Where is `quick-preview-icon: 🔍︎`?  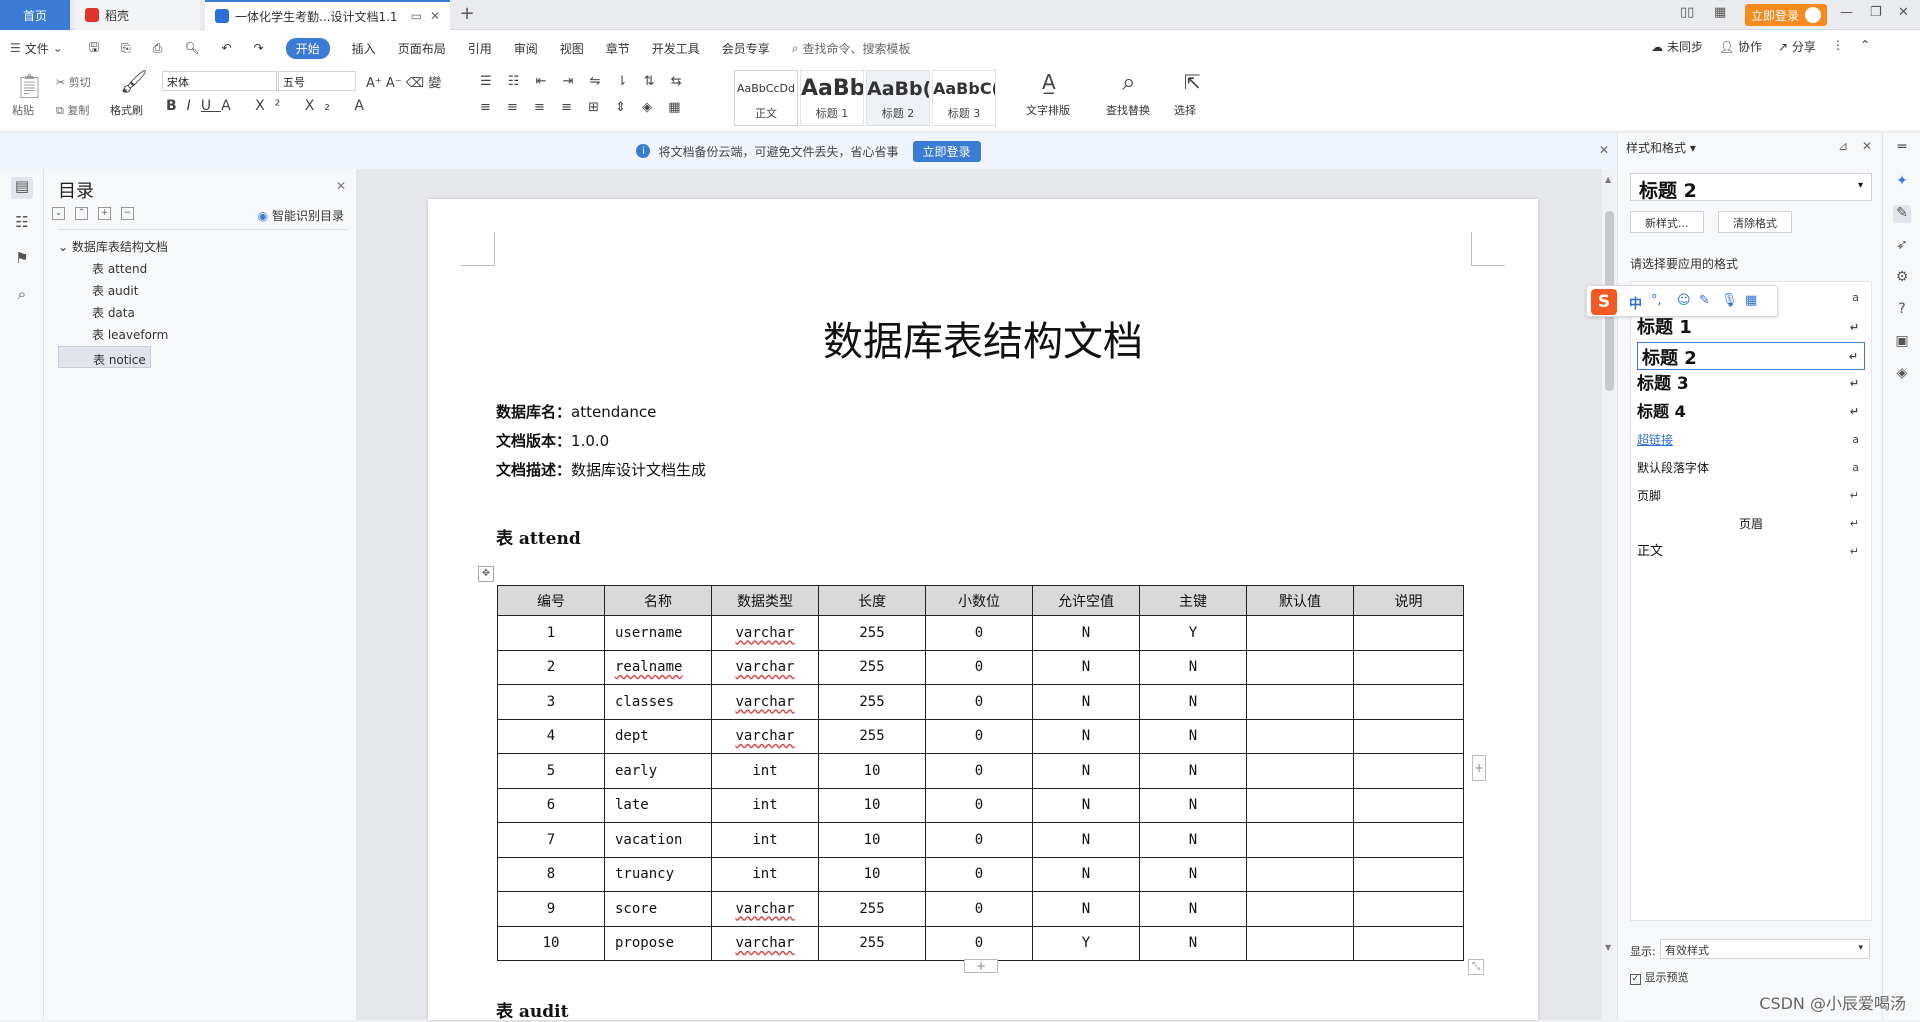
quick-preview-icon: 🔍︎ is located at coordinates (191, 48).